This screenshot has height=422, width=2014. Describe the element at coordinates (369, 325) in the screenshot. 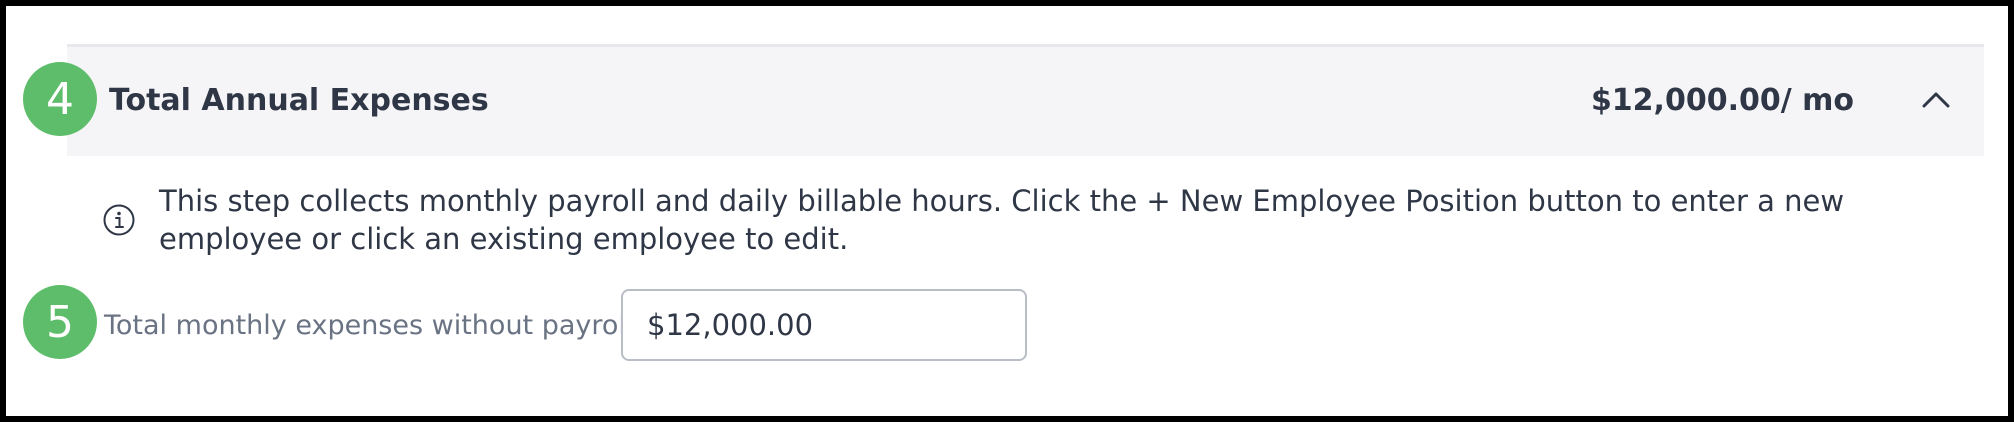

I see `expenses-field-label: Total monthly expenses without payroll` at that location.